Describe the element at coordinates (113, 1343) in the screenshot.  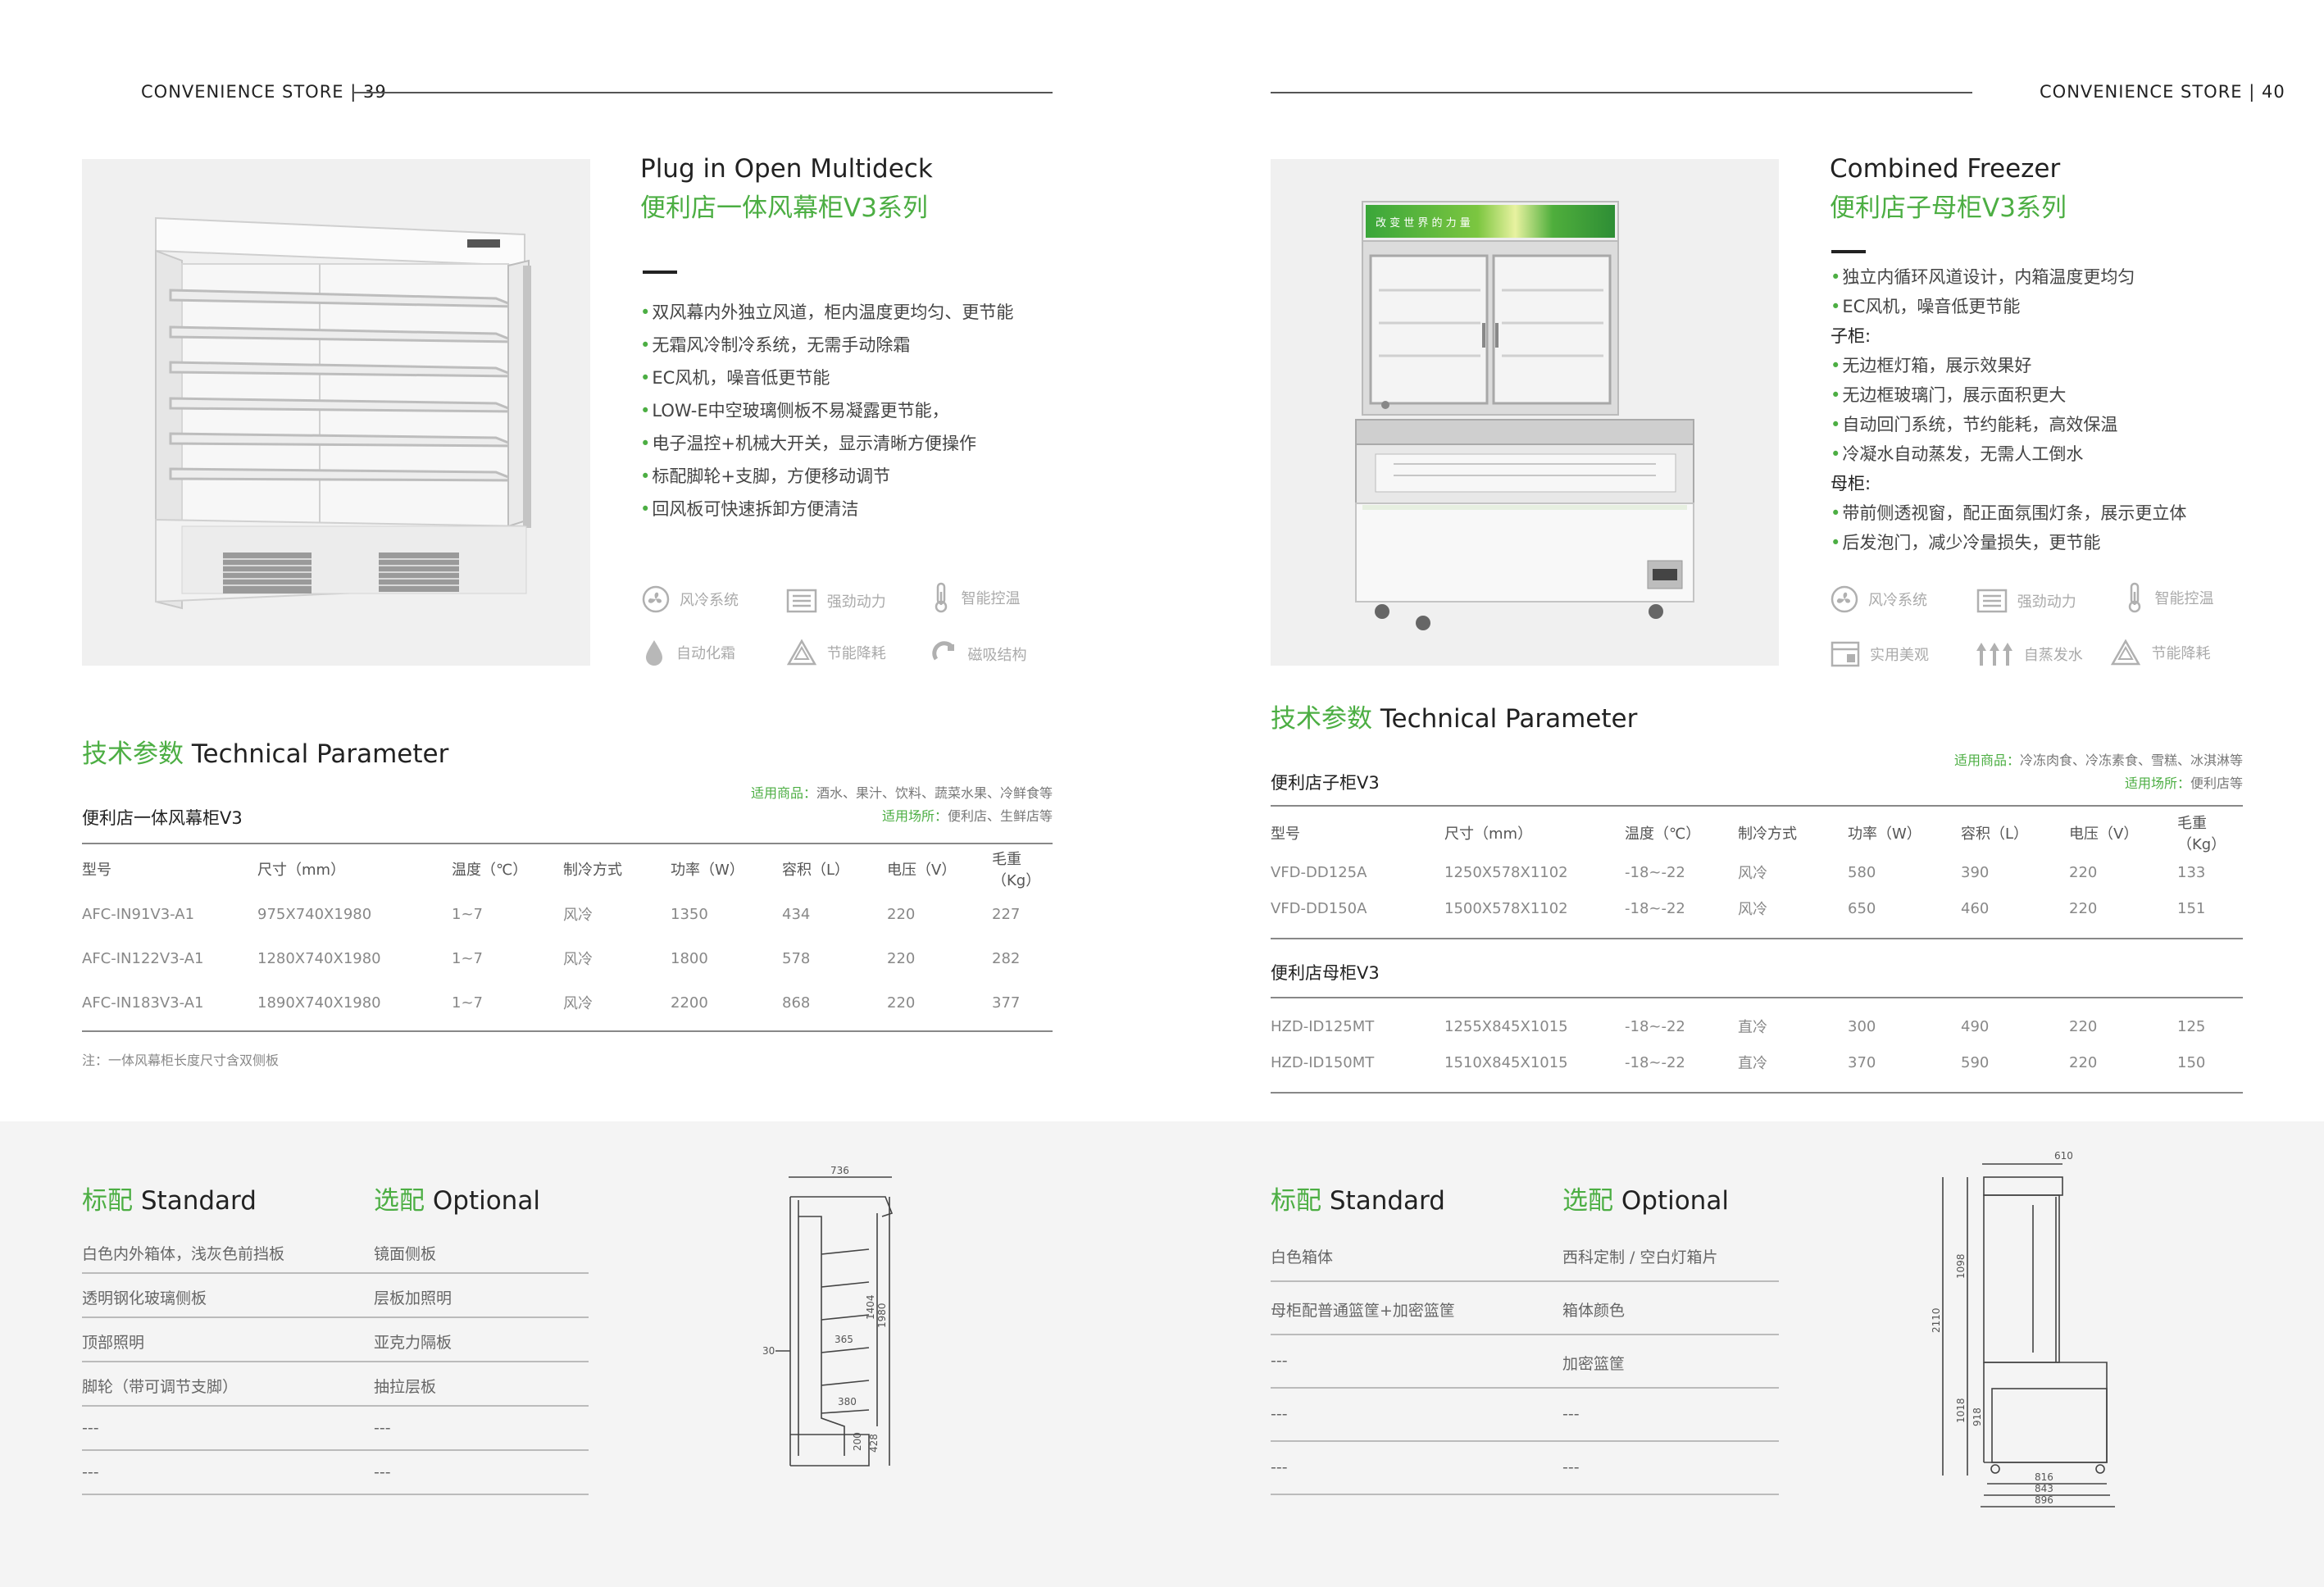
I see `list-item: 顶部照明` at that location.